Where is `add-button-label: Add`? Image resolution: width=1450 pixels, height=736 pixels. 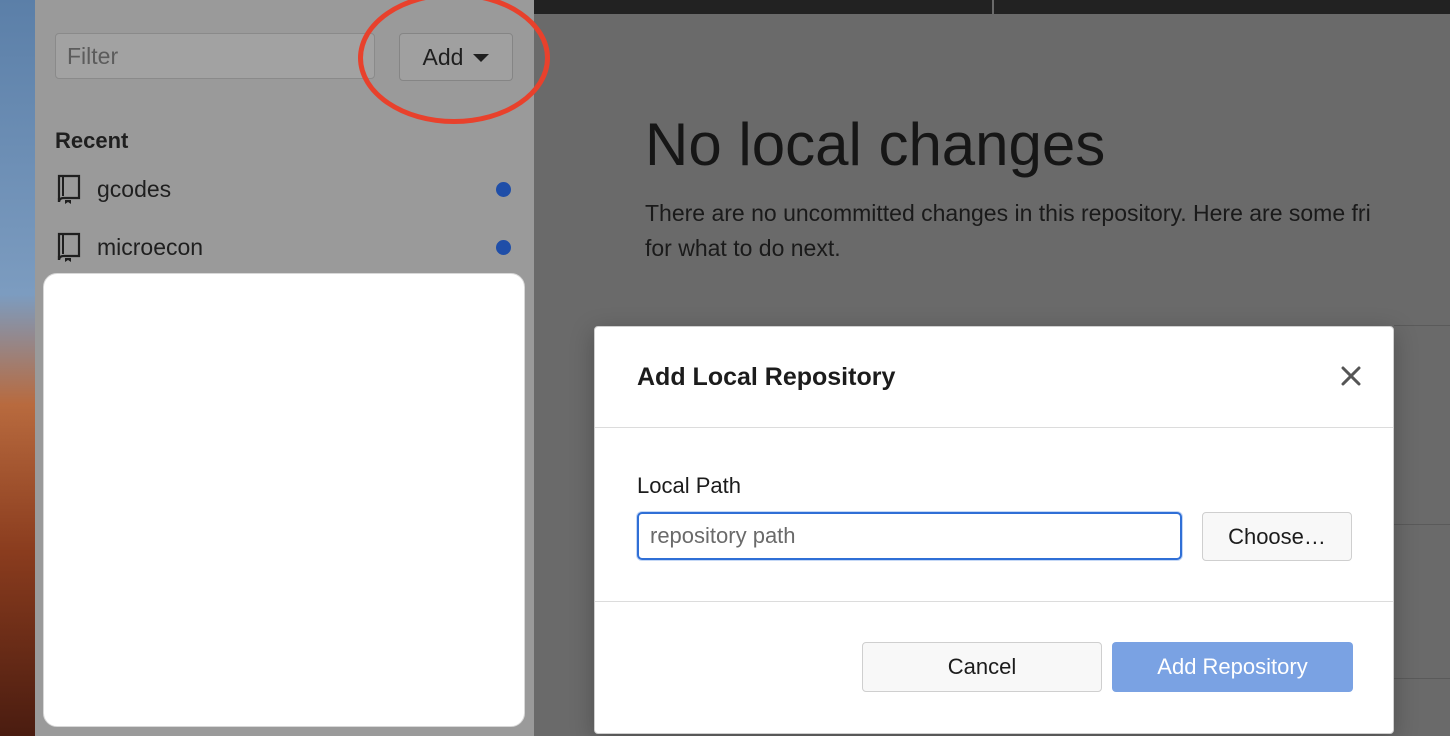 add-button-label: Add is located at coordinates (443, 56).